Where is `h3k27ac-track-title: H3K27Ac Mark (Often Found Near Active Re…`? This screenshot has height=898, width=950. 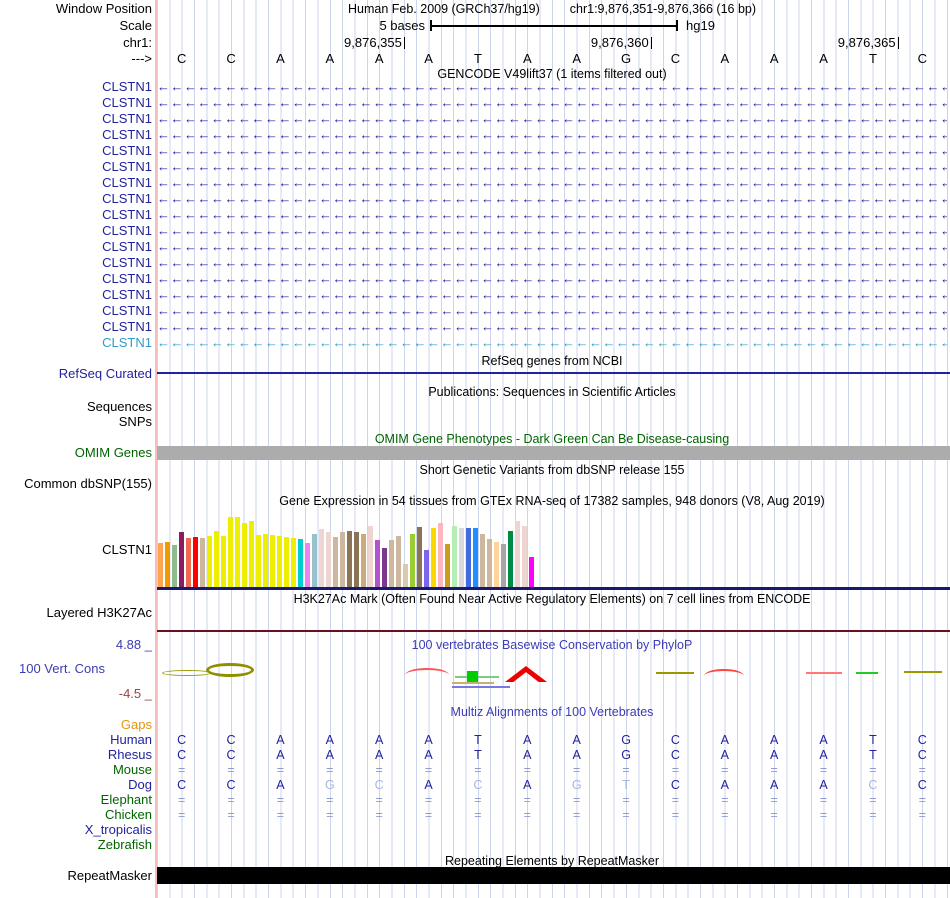
h3k27ac-track-title: H3K27Ac Mark (Often Found Near Active Re… is located at coordinates (552, 599).